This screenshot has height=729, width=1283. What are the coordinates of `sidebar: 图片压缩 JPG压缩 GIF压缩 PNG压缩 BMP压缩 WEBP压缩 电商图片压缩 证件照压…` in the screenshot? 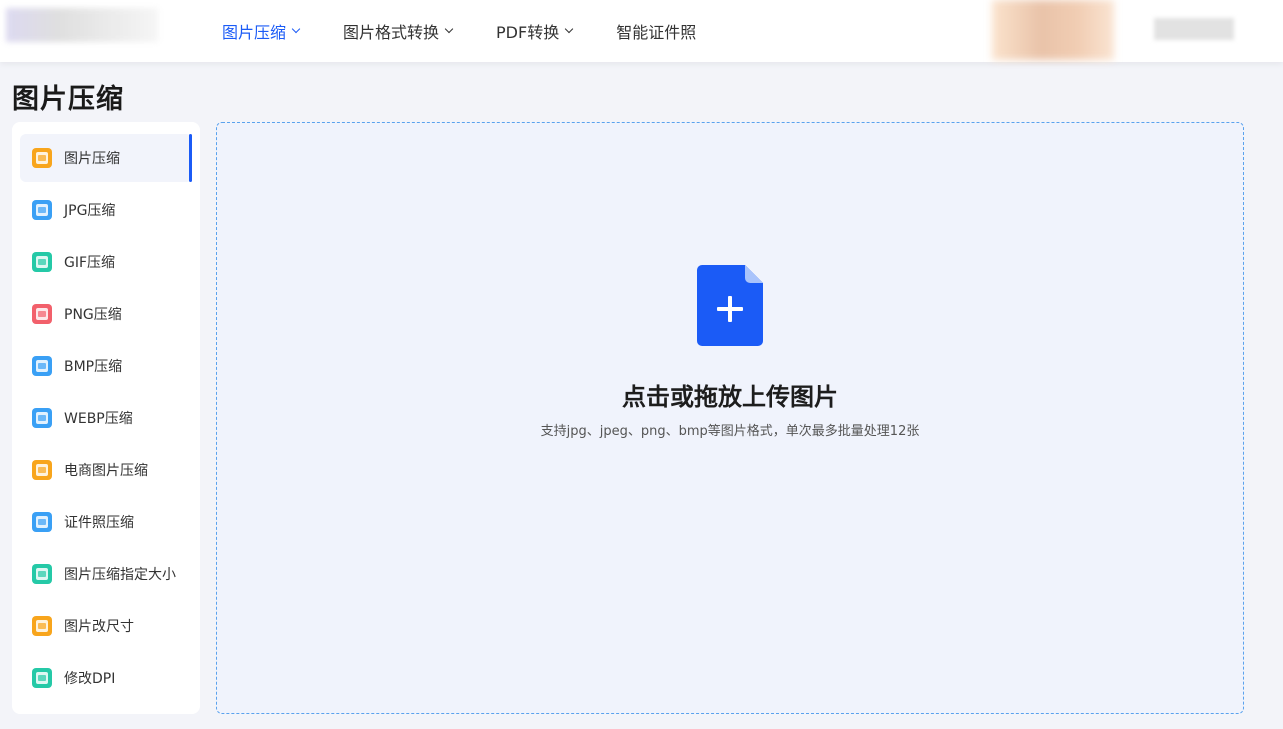 It's located at (106, 418).